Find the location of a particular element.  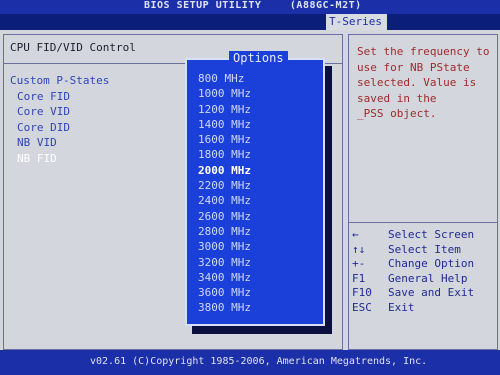

option-item: 3400 MHz is located at coordinates (224, 277).